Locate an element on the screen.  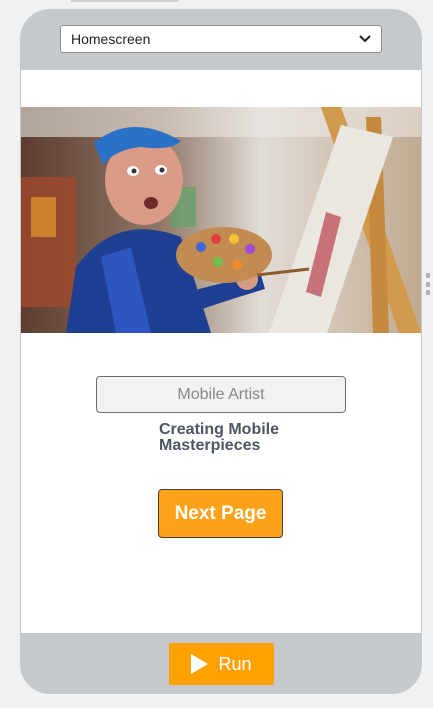
play-icon is located at coordinates (200, 664).